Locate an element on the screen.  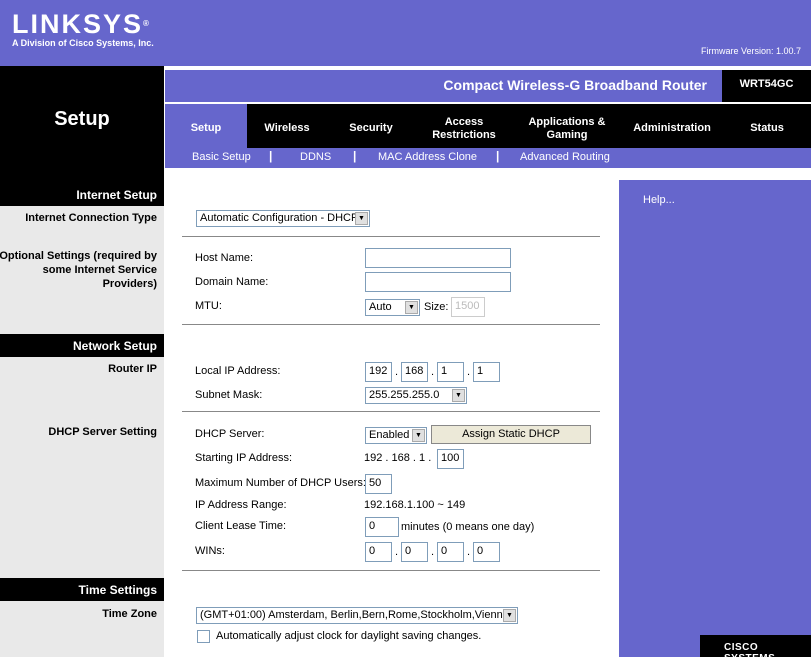
label-internet-connection-type: Internet Connection Type is located at coordinates (91, 218).